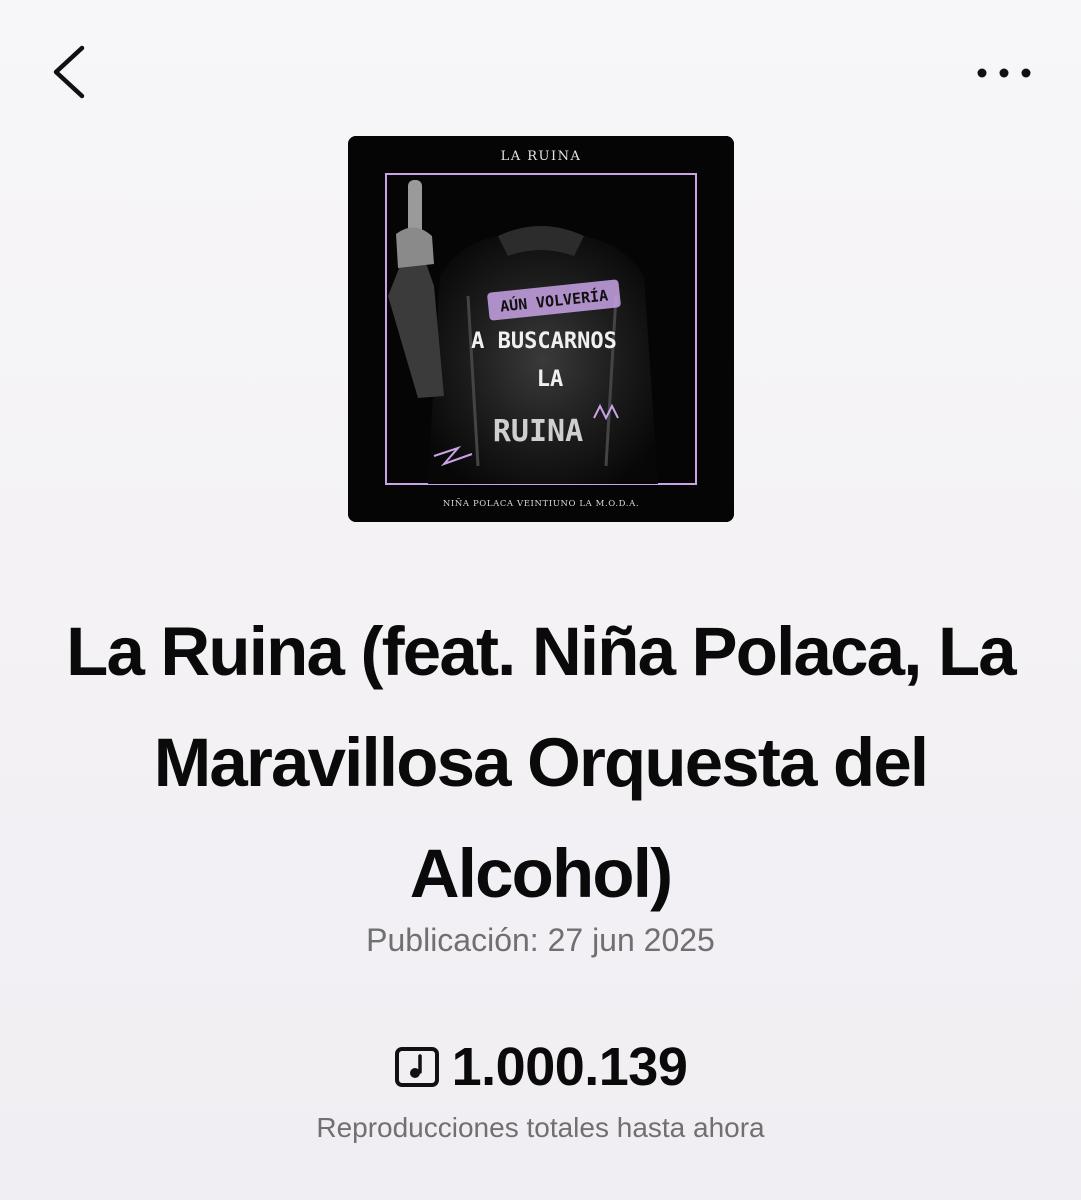 The width and height of the screenshot is (1081, 1200). Describe the element at coordinates (540, 940) in the screenshot. I see `release-date: Publicación: 27 jun 2025` at that location.